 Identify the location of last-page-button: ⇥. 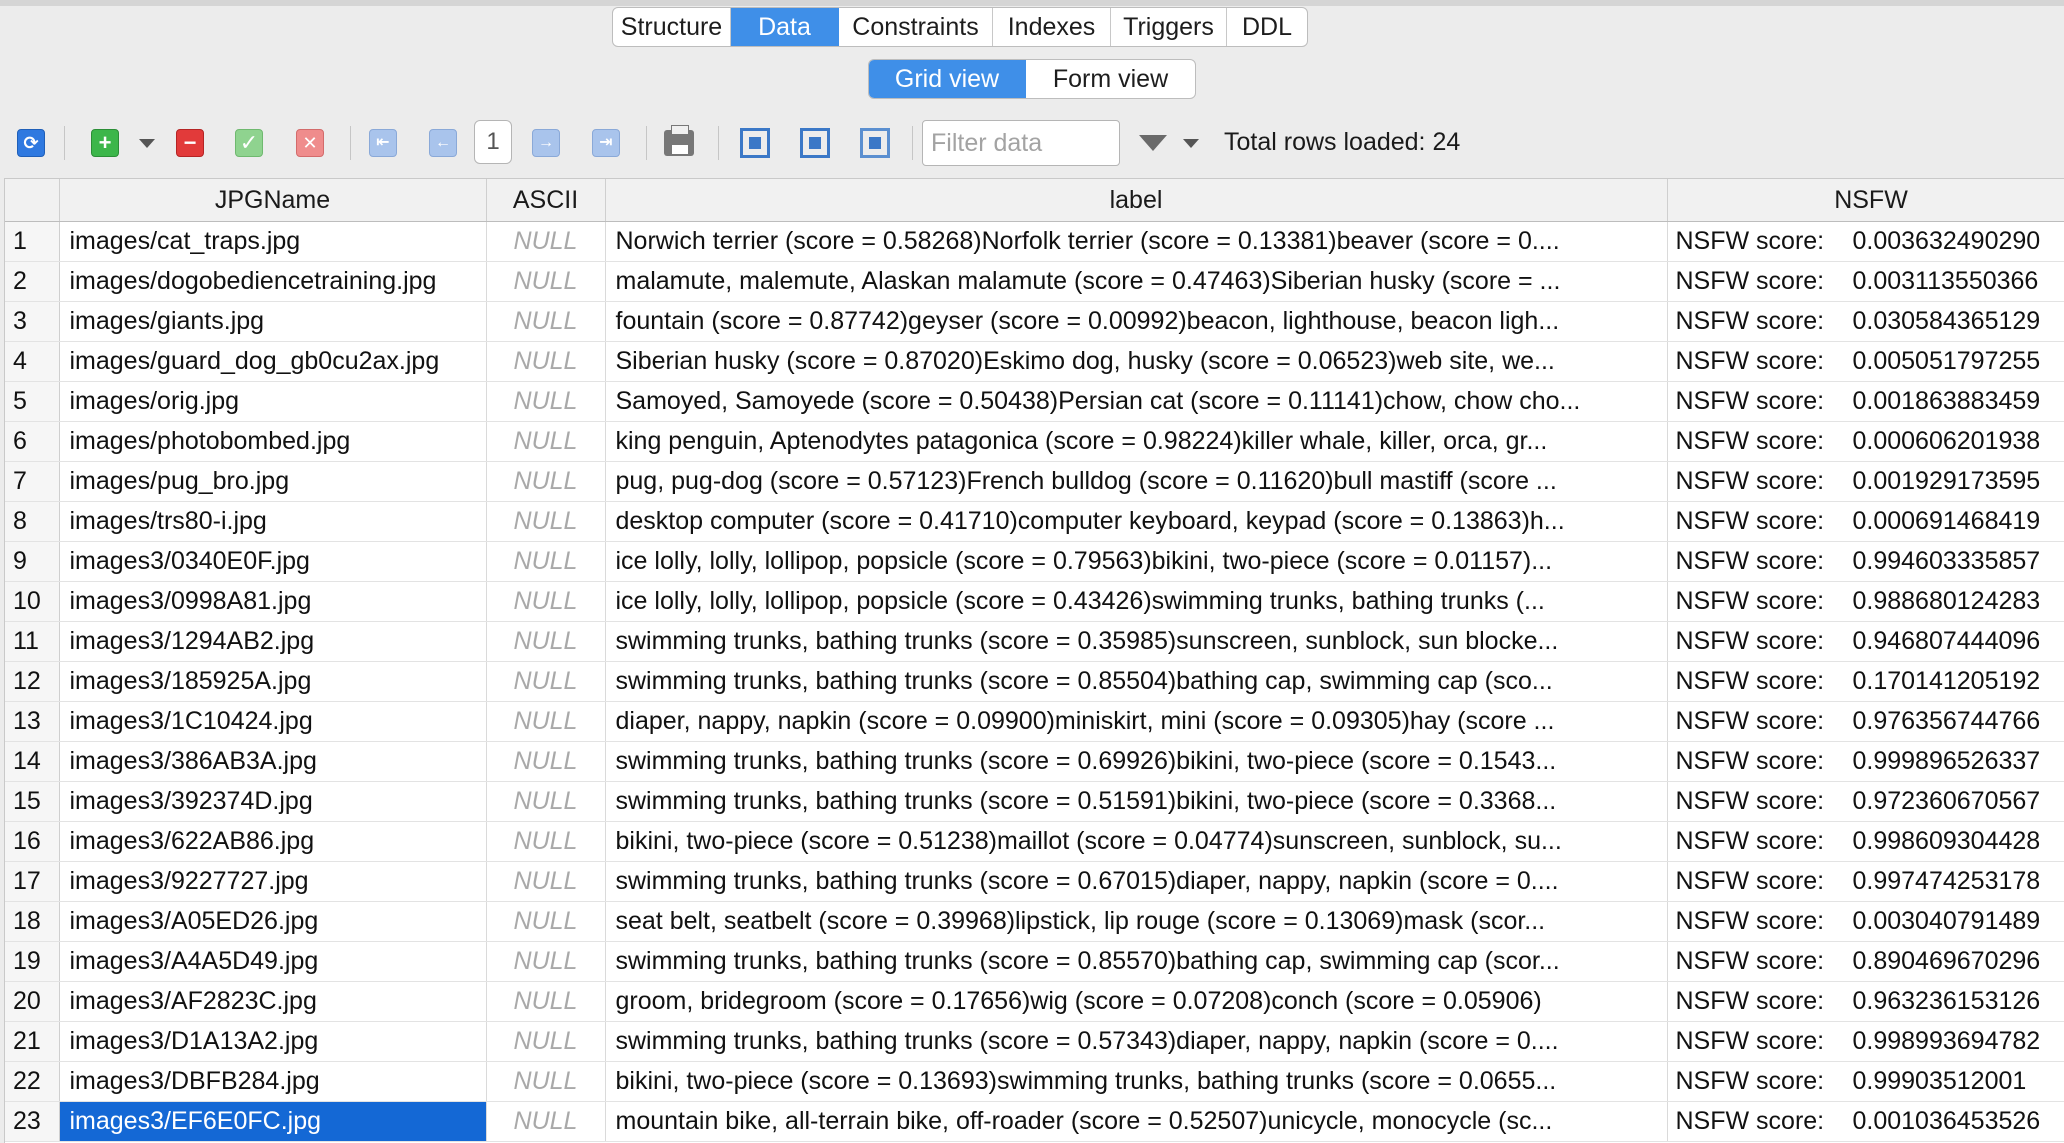
(606, 143).